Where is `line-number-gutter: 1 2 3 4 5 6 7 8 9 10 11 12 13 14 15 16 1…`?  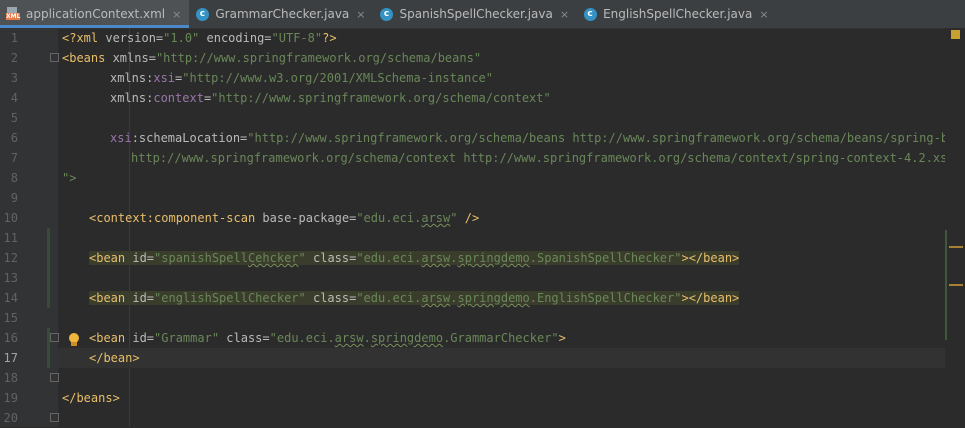 line-number-gutter: 1 2 3 4 5 6 7 8 9 10 11 12 13 14 15 16 1… is located at coordinates (29, 227).